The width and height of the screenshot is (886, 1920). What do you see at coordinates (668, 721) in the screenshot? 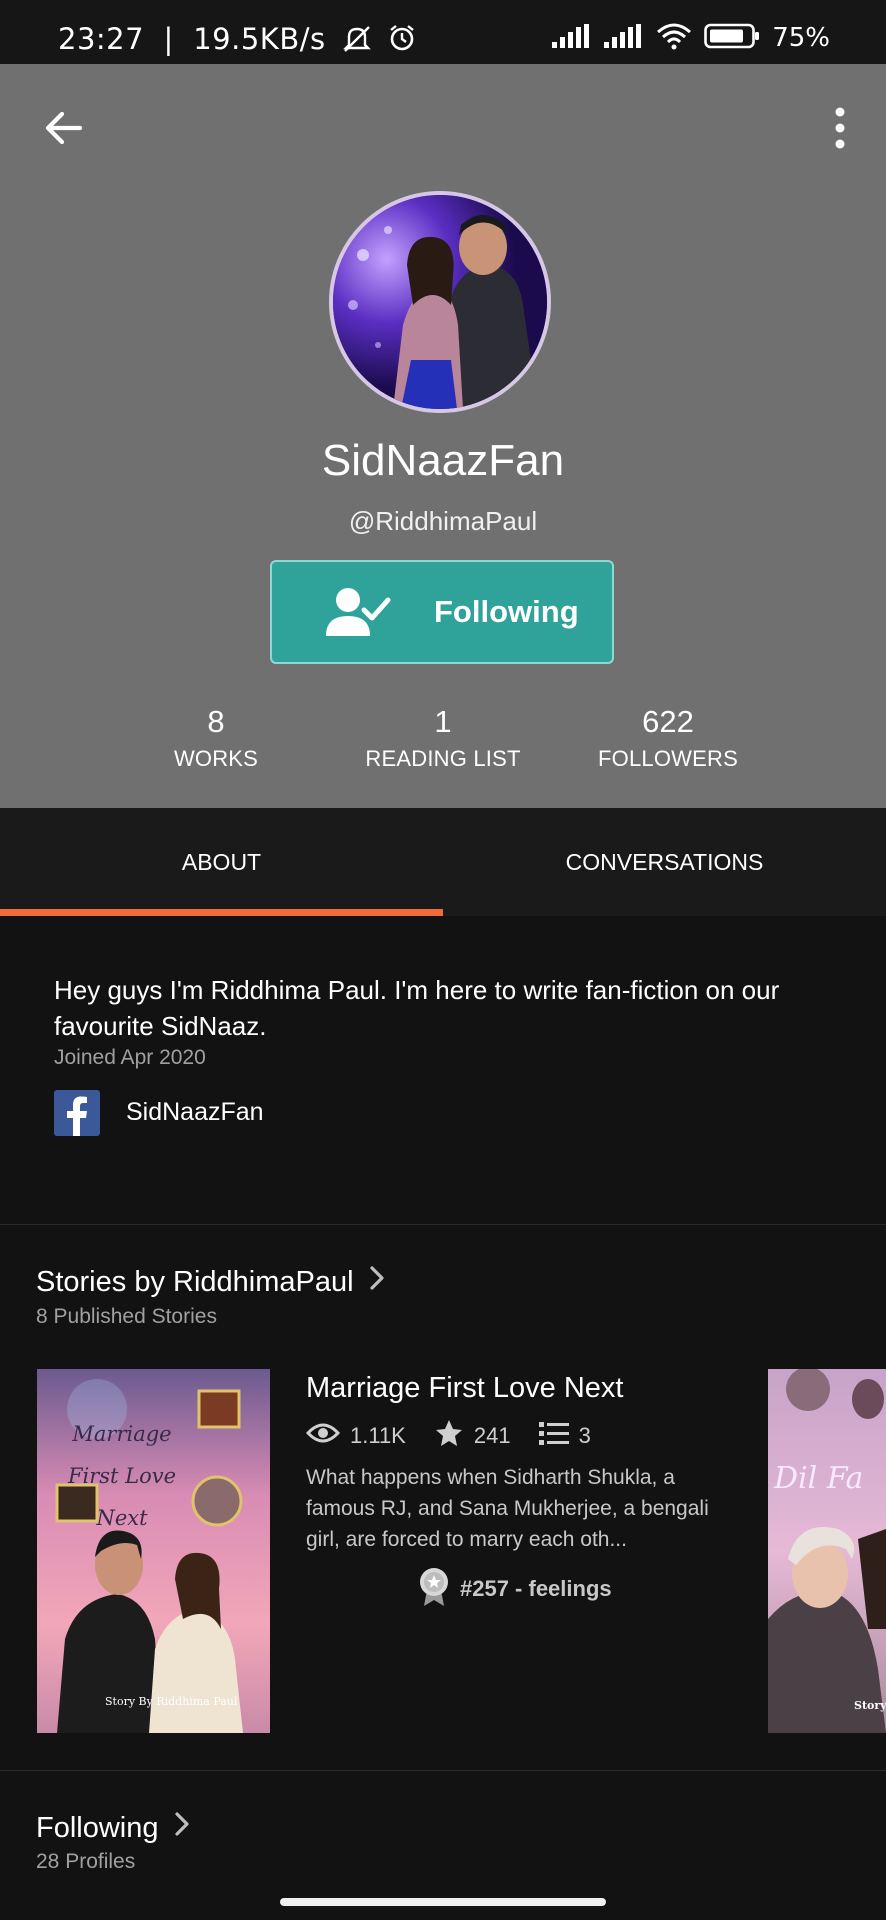
I see `stat-value: 622` at bounding box center [668, 721].